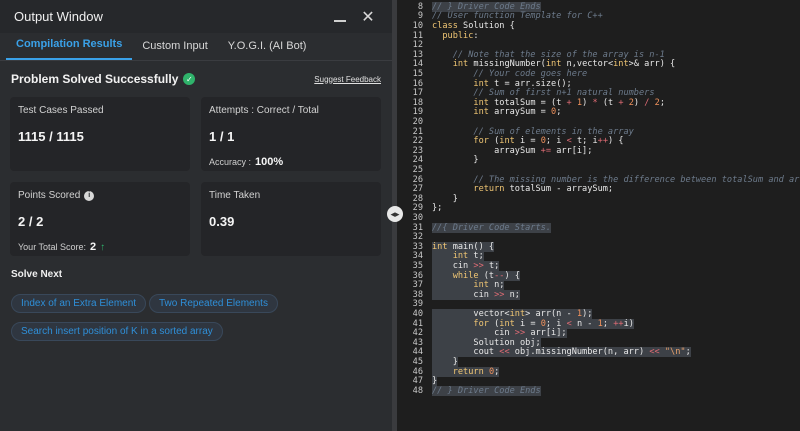 Image resolution: width=800 pixels, height=431 pixels. What do you see at coordinates (598, 390) in the screenshot?
I see `code-line: 48 // } Driver Code Ends` at bounding box center [598, 390].